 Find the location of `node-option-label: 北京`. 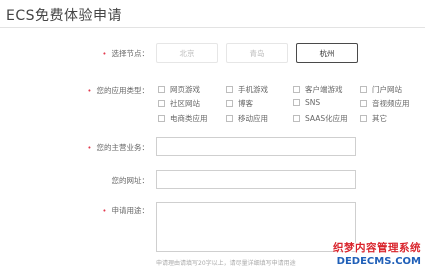

node-option-label: 北京 is located at coordinates (187, 53).